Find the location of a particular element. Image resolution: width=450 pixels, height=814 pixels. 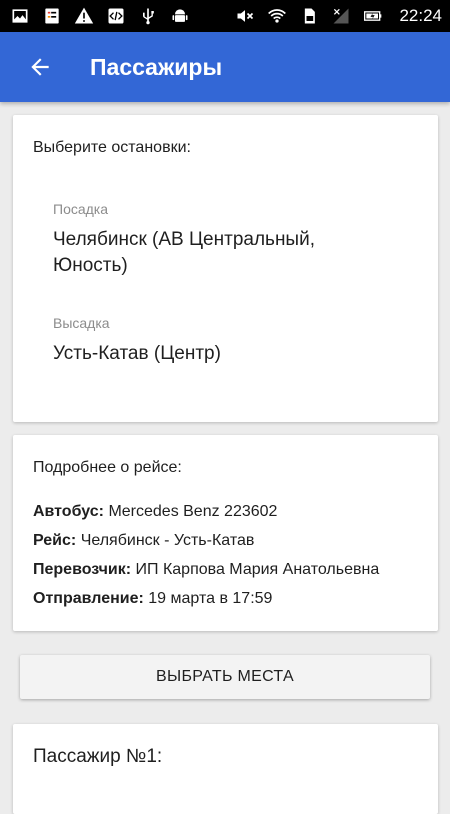

carrier-row: Перевозчик: ИП Карпова Мария Анатольевна is located at coordinates (206, 570).